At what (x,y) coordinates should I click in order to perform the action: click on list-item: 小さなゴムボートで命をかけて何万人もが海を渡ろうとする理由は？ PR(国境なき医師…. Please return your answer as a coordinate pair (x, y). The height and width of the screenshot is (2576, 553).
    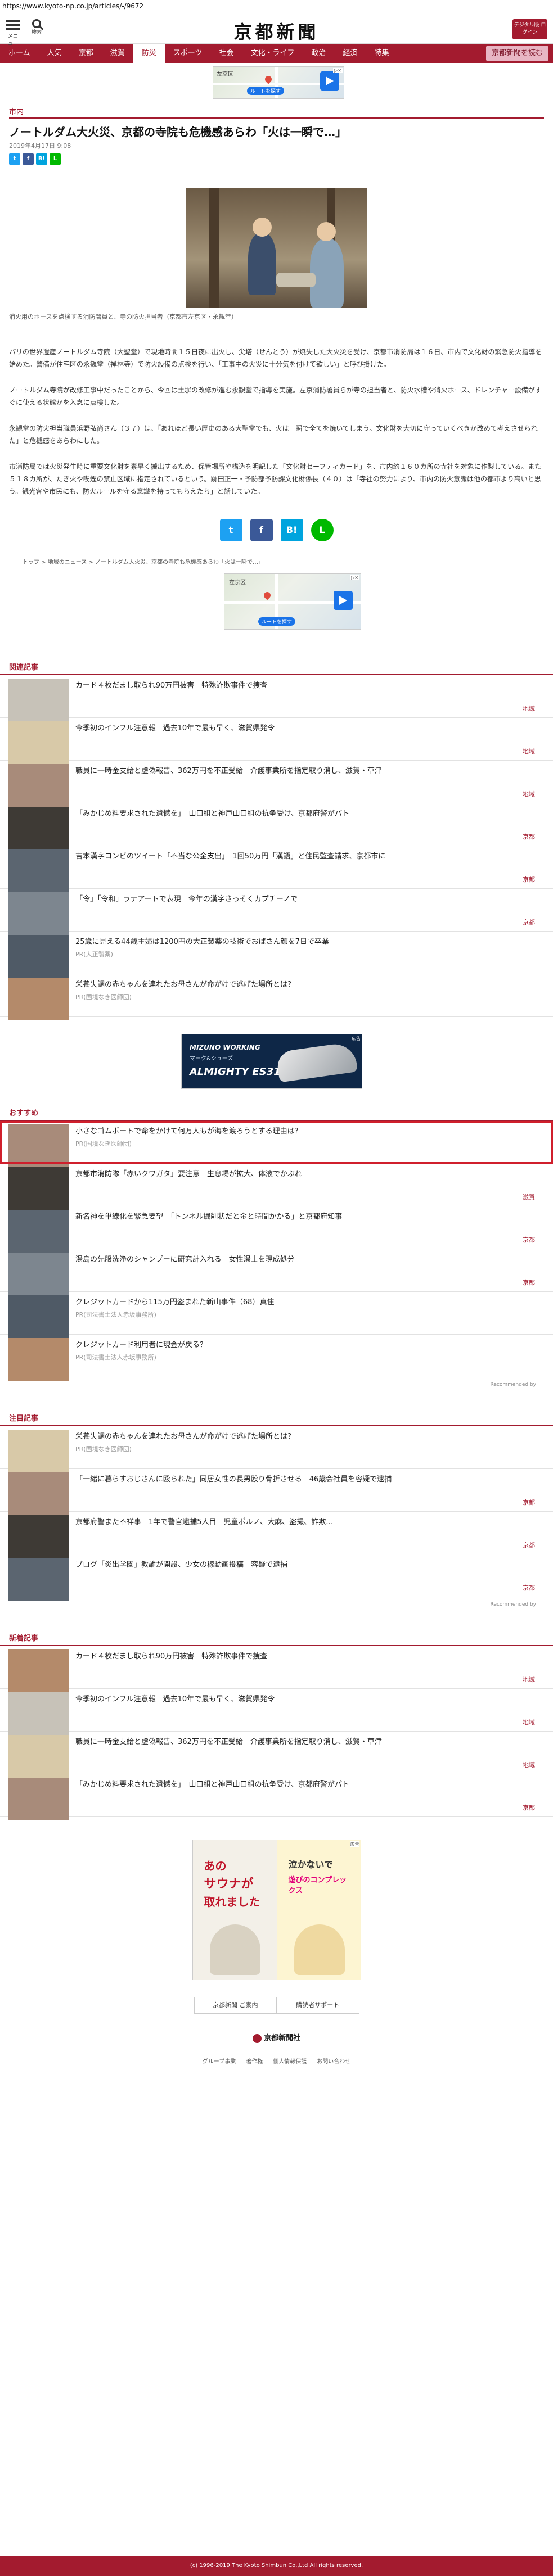
    Looking at the image, I should click on (276, 1144).